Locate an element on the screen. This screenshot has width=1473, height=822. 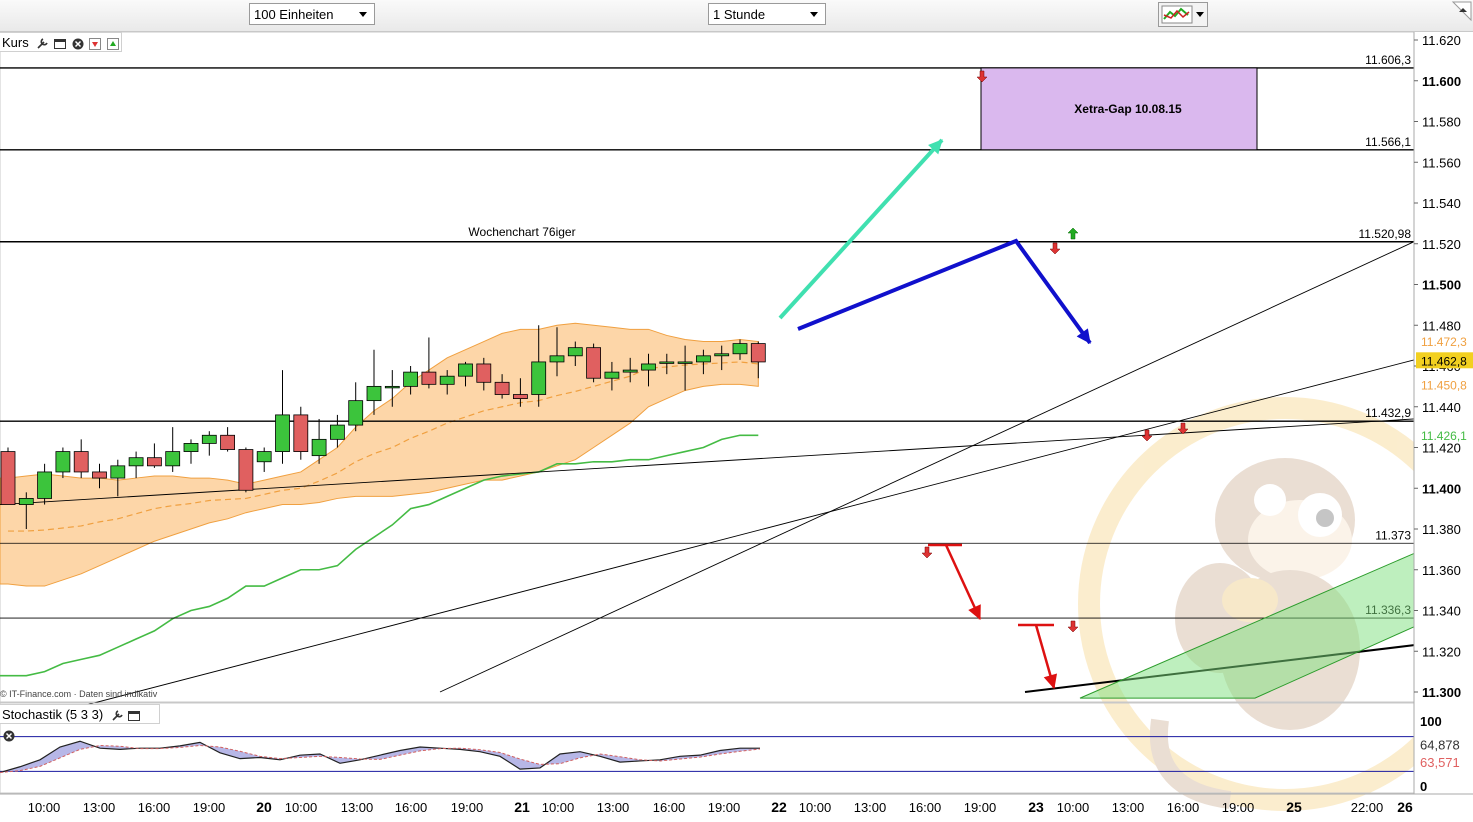
y-tick-label: 11.580 is located at coordinates (1441, 122).